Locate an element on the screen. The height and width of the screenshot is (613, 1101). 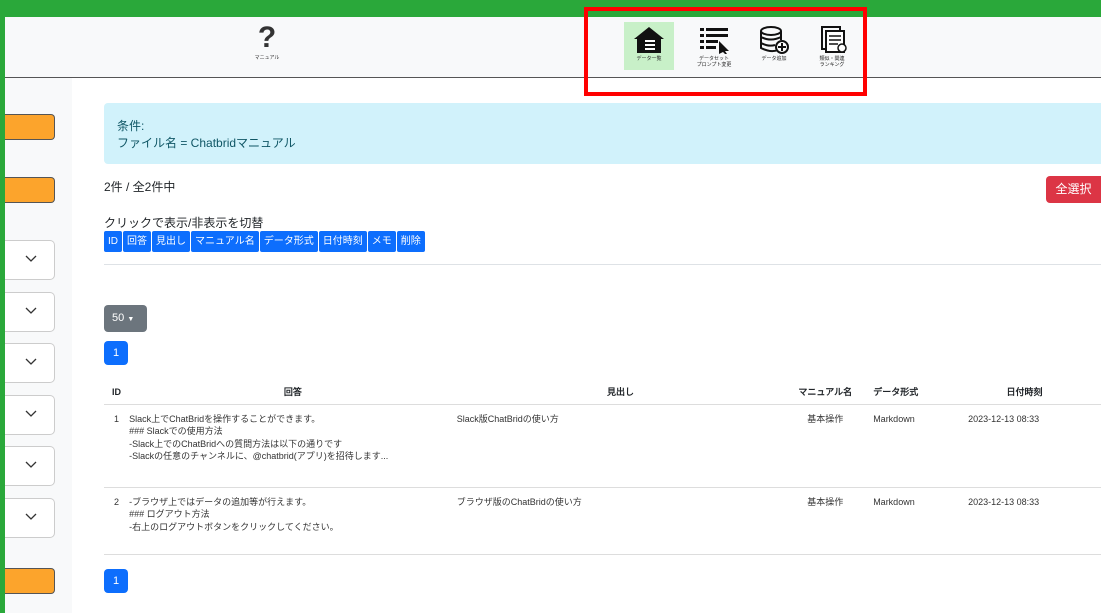
pagination-page-bottom: 1 is located at coordinates (116, 581).